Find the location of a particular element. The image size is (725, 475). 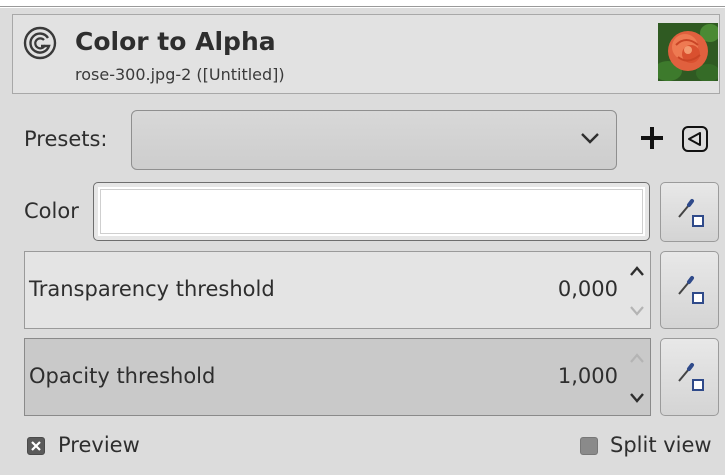

gimp-logo-icon is located at coordinates (40, 43).